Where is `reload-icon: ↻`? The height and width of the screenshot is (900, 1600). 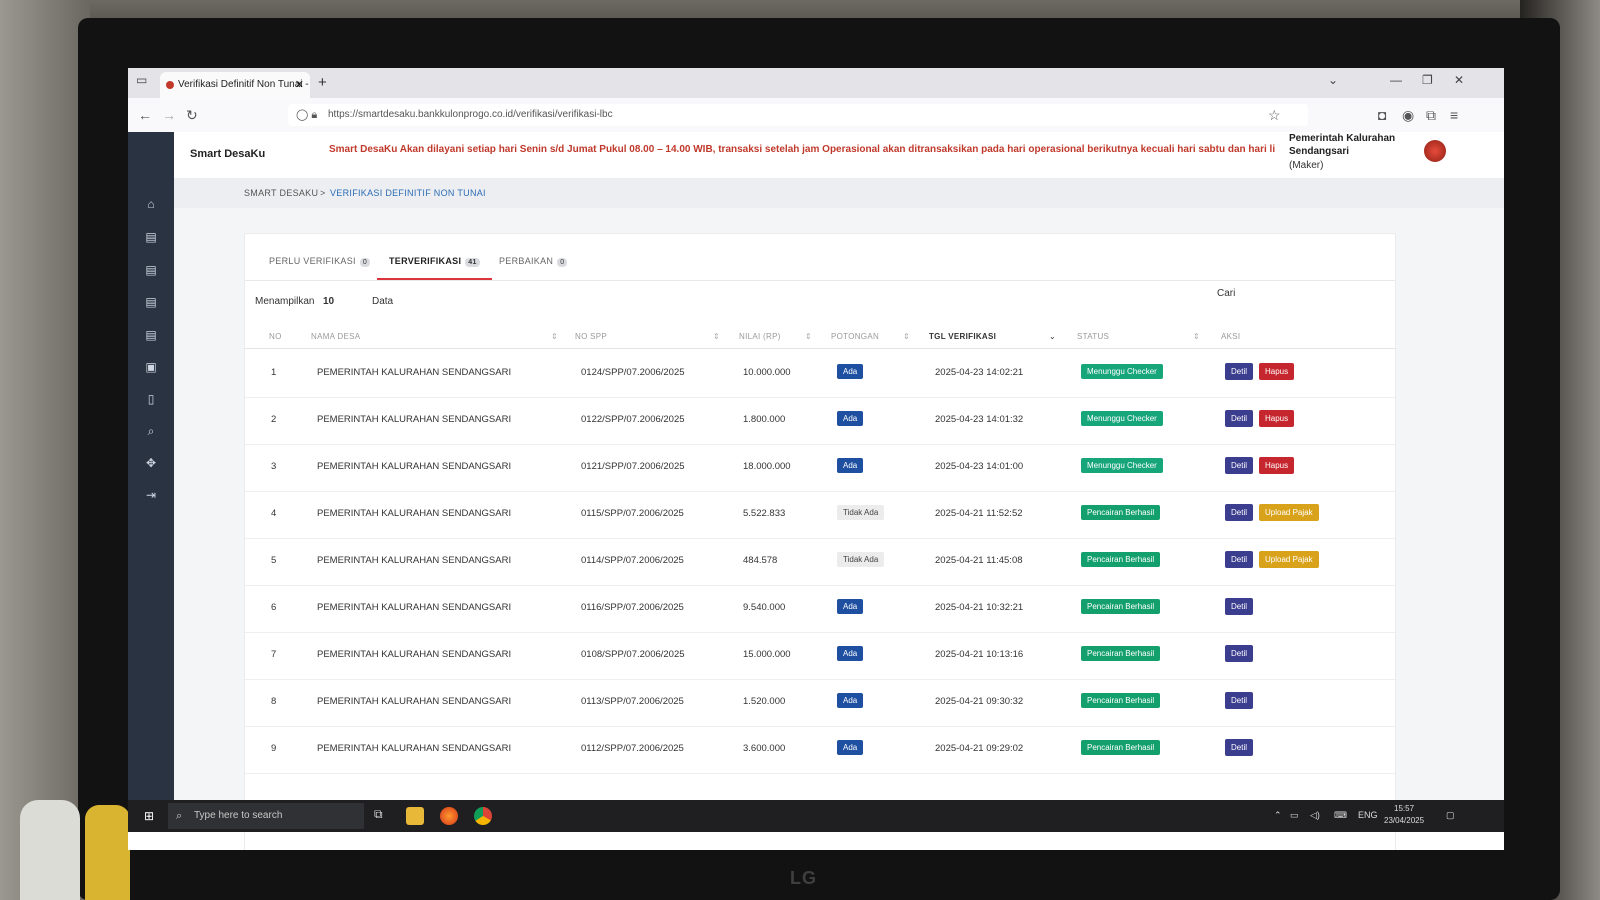
reload-icon: ↻ is located at coordinates (192, 115).